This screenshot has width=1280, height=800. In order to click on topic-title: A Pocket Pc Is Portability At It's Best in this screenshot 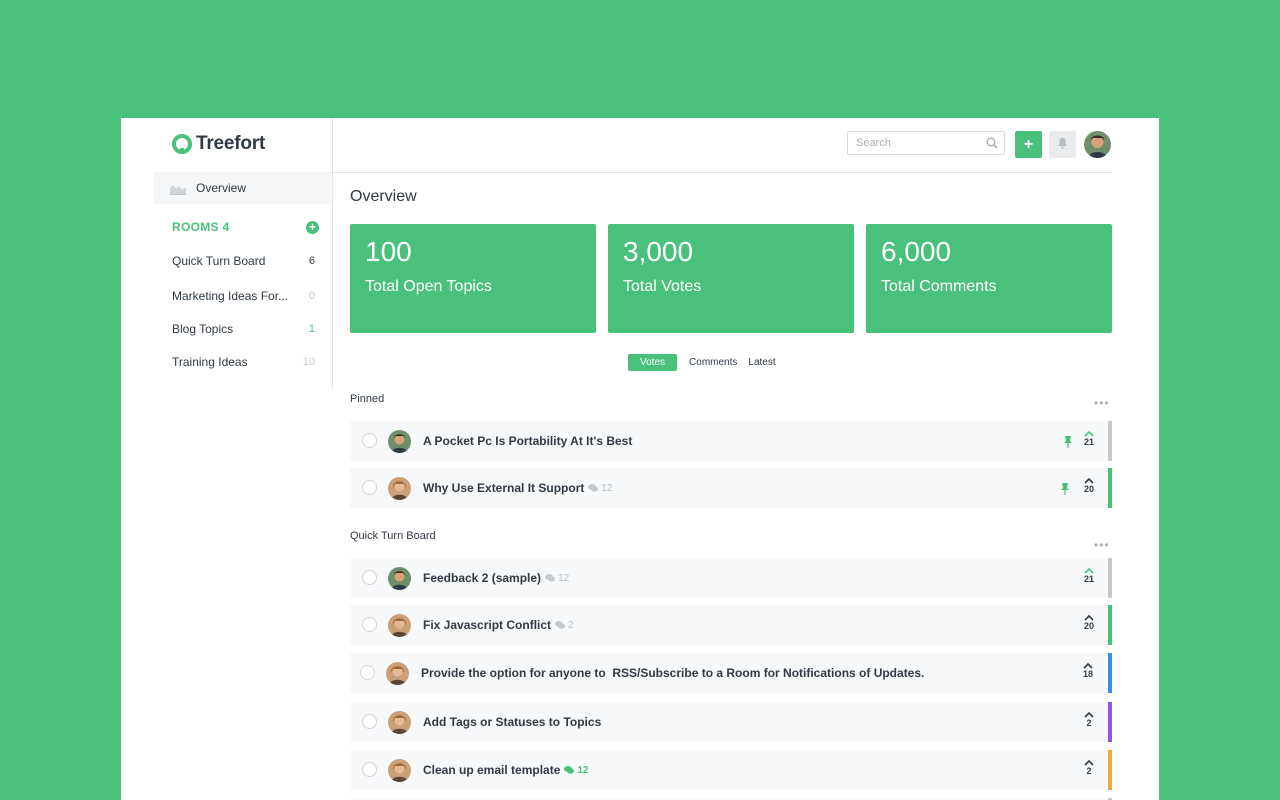, I will do `click(527, 441)`.